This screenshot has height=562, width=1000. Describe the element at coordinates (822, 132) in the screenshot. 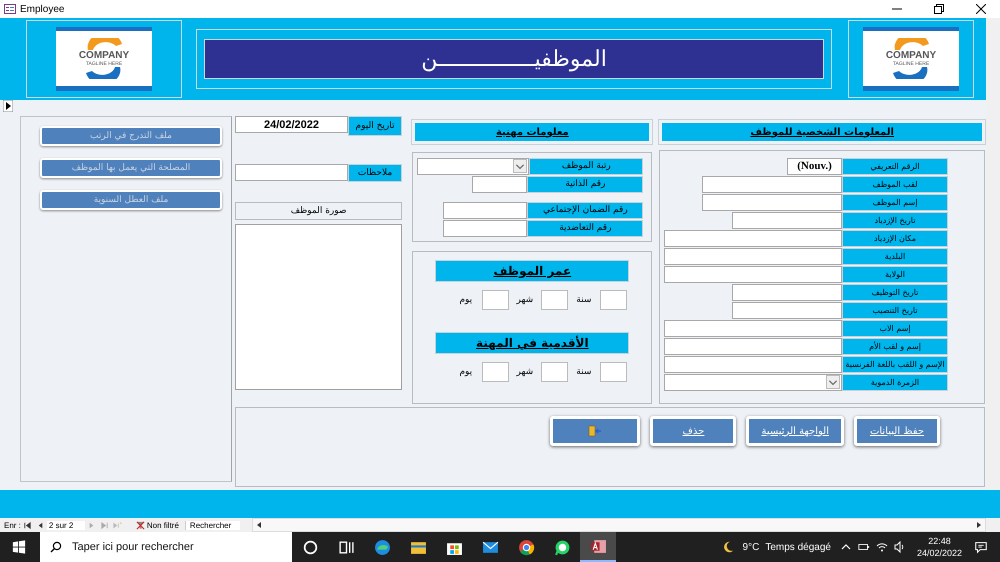

I see `section-header: المعلومات الشخصية للموظف` at that location.